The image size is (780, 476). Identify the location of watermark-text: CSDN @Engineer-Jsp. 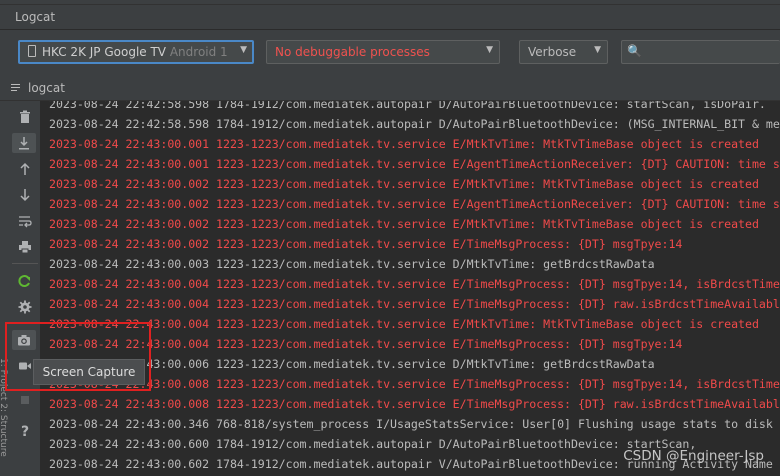
(693, 456).